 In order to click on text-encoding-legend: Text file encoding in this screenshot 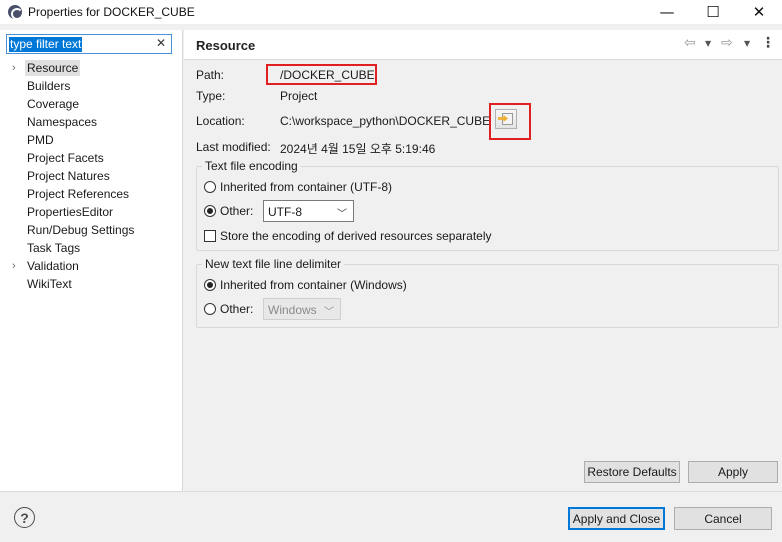, I will do `click(251, 166)`.